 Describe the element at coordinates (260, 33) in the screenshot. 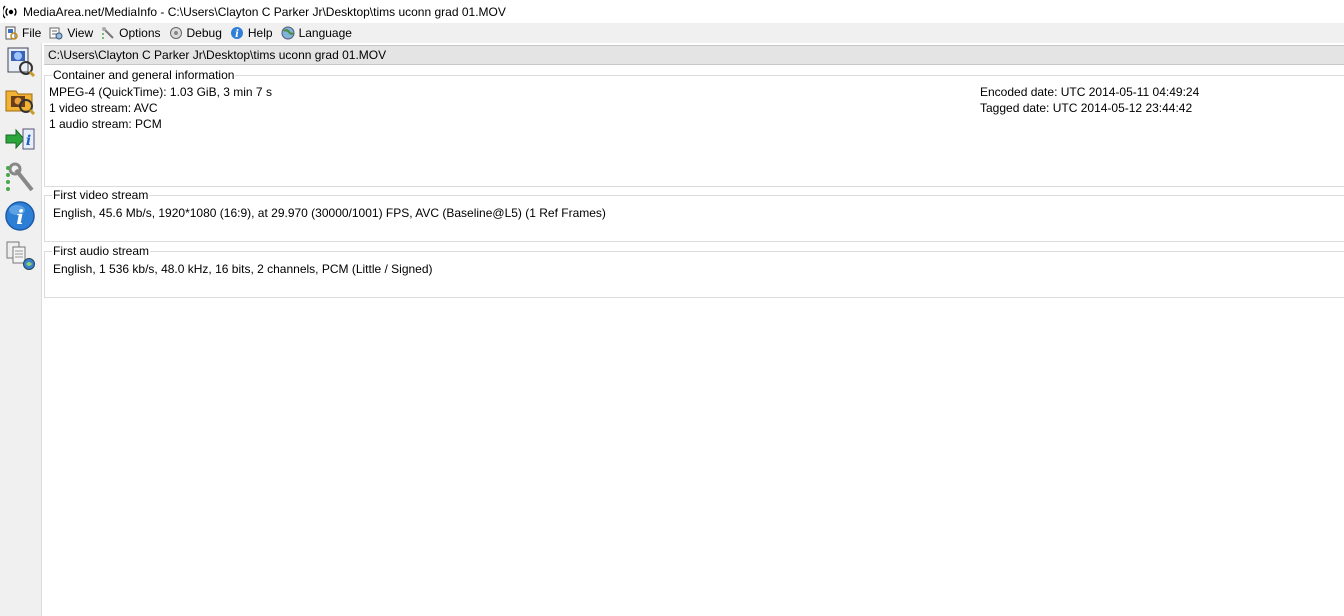

I see `menu-help-label: Help` at that location.